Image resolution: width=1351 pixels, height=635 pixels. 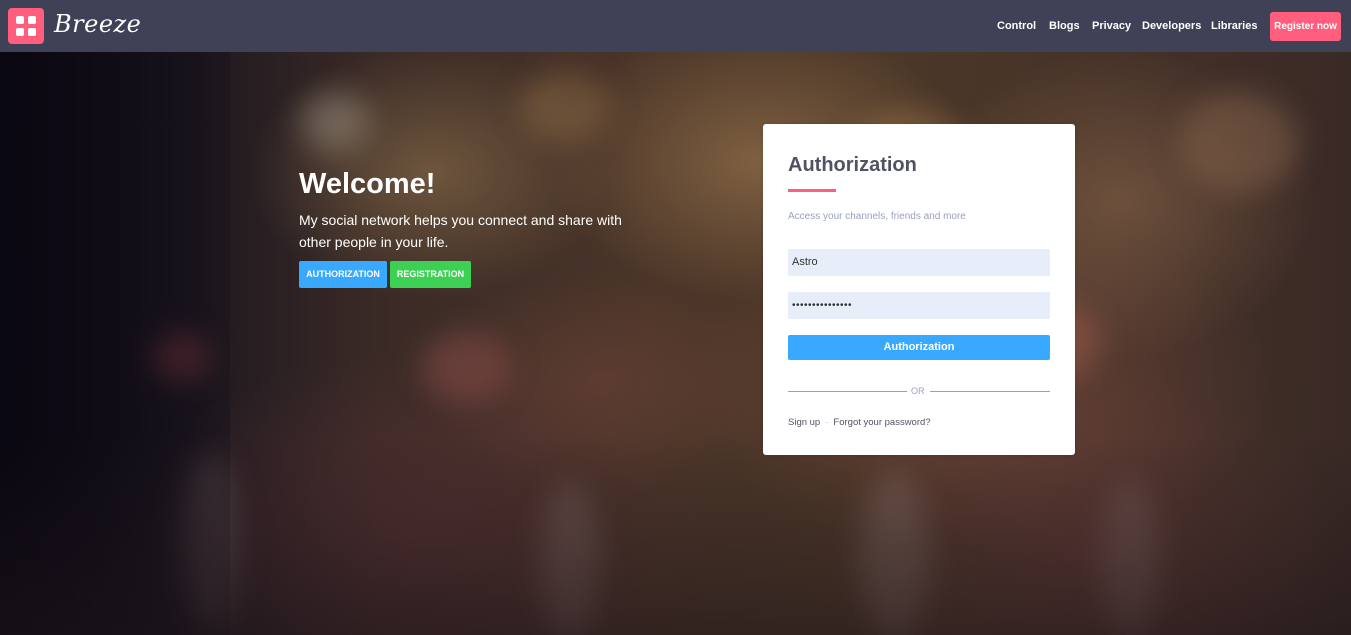 What do you see at coordinates (847, 391) in the screenshot?
I see `or-divider-left` at bounding box center [847, 391].